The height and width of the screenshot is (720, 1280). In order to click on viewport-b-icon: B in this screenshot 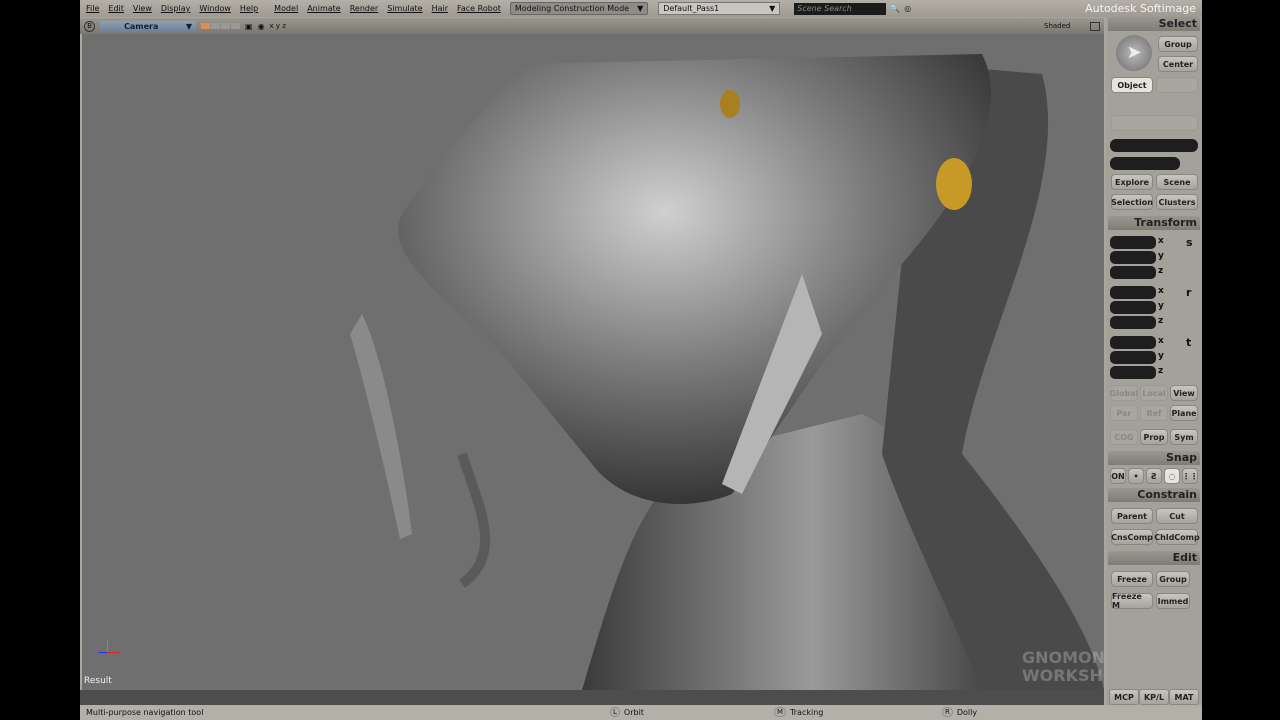, I will do `click(89, 26)`.